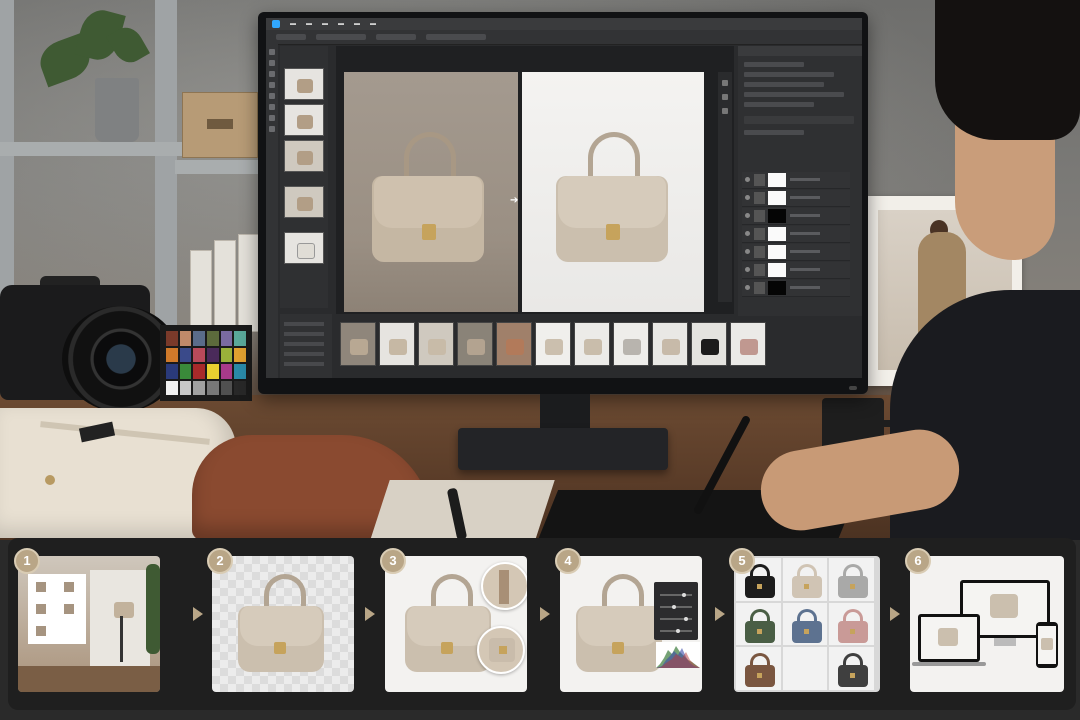 The height and width of the screenshot is (720, 1080). I want to click on layers-panel, so click(800, 181).